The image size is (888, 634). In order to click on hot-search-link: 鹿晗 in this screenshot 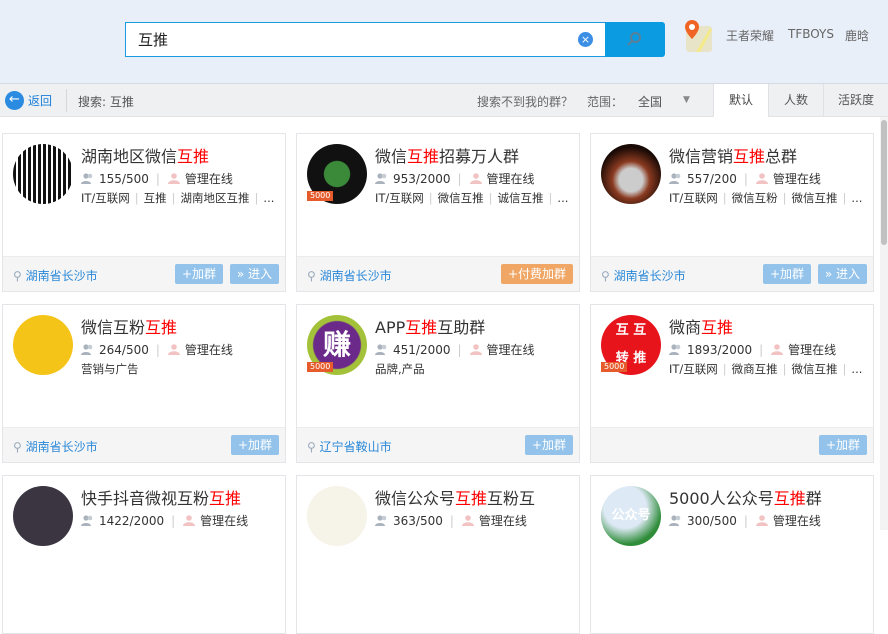, I will do `click(857, 35)`.